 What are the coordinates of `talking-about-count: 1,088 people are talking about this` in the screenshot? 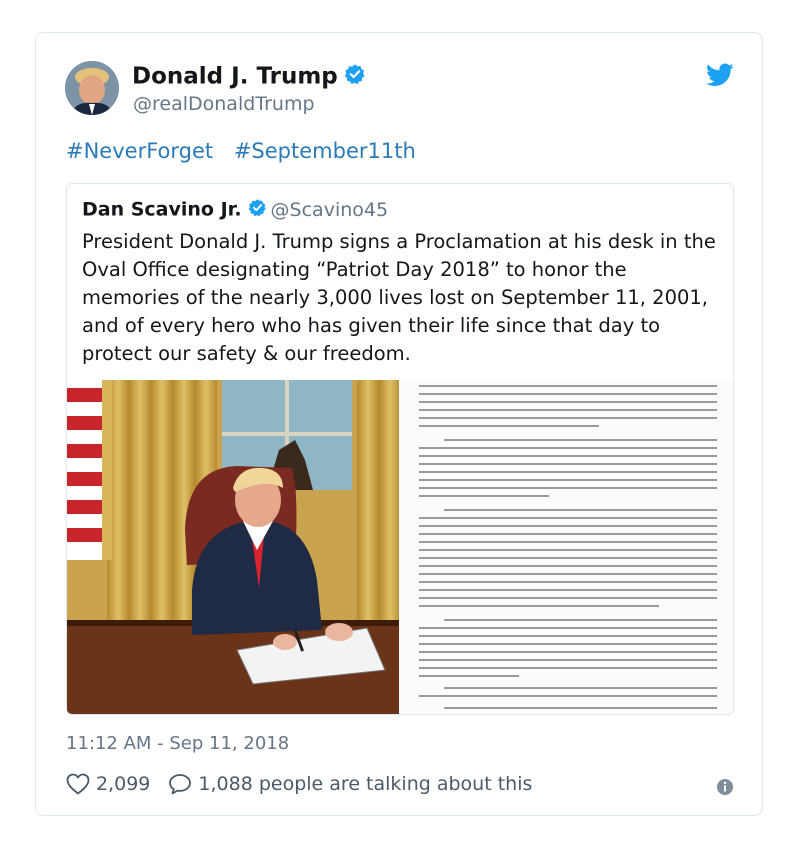 It's located at (365, 784).